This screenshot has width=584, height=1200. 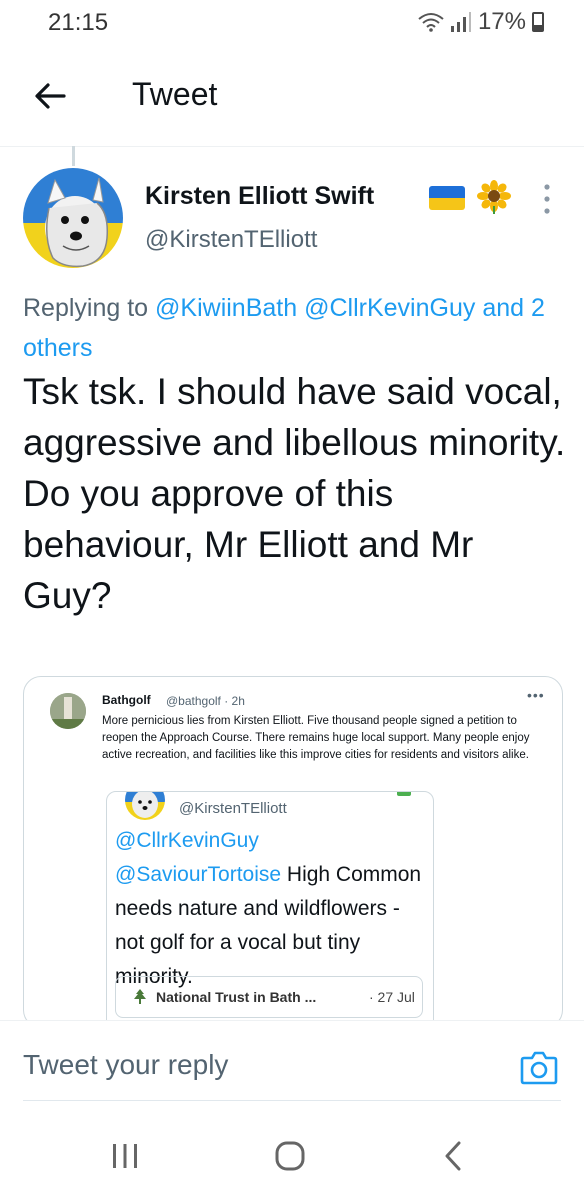 I want to click on ukraine-flag-icon, so click(x=447, y=198).